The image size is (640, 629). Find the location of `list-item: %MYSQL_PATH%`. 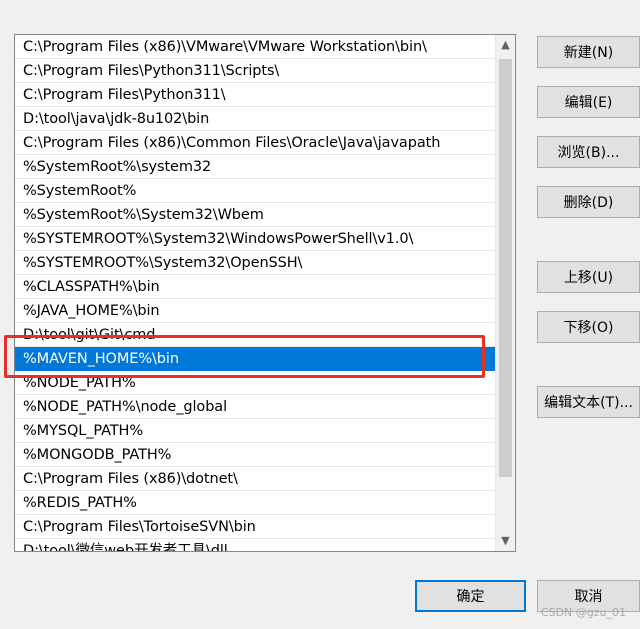

list-item: %MYSQL_PATH% is located at coordinates (255, 431).